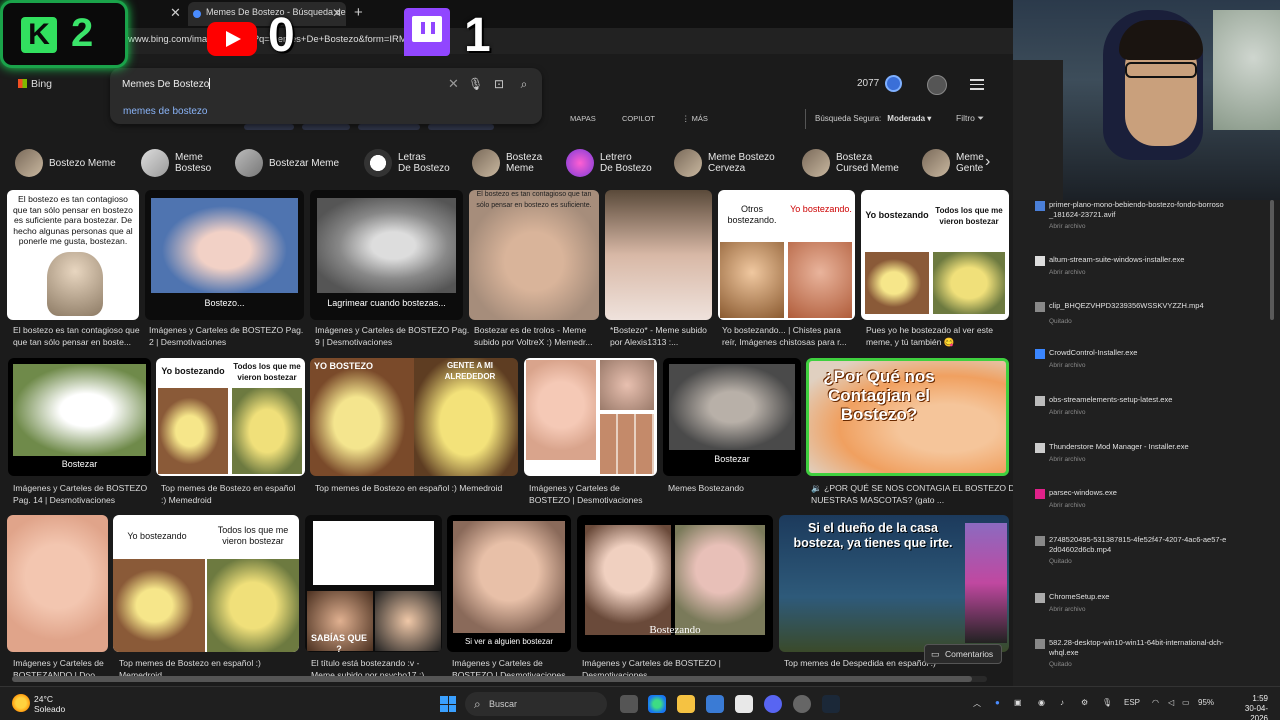 The height and width of the screenshot is (720, 1280). What do you see at coordinates (448, 704) in the screenshot?
I see `windows-start-icon` at bounding box center [448, 704].